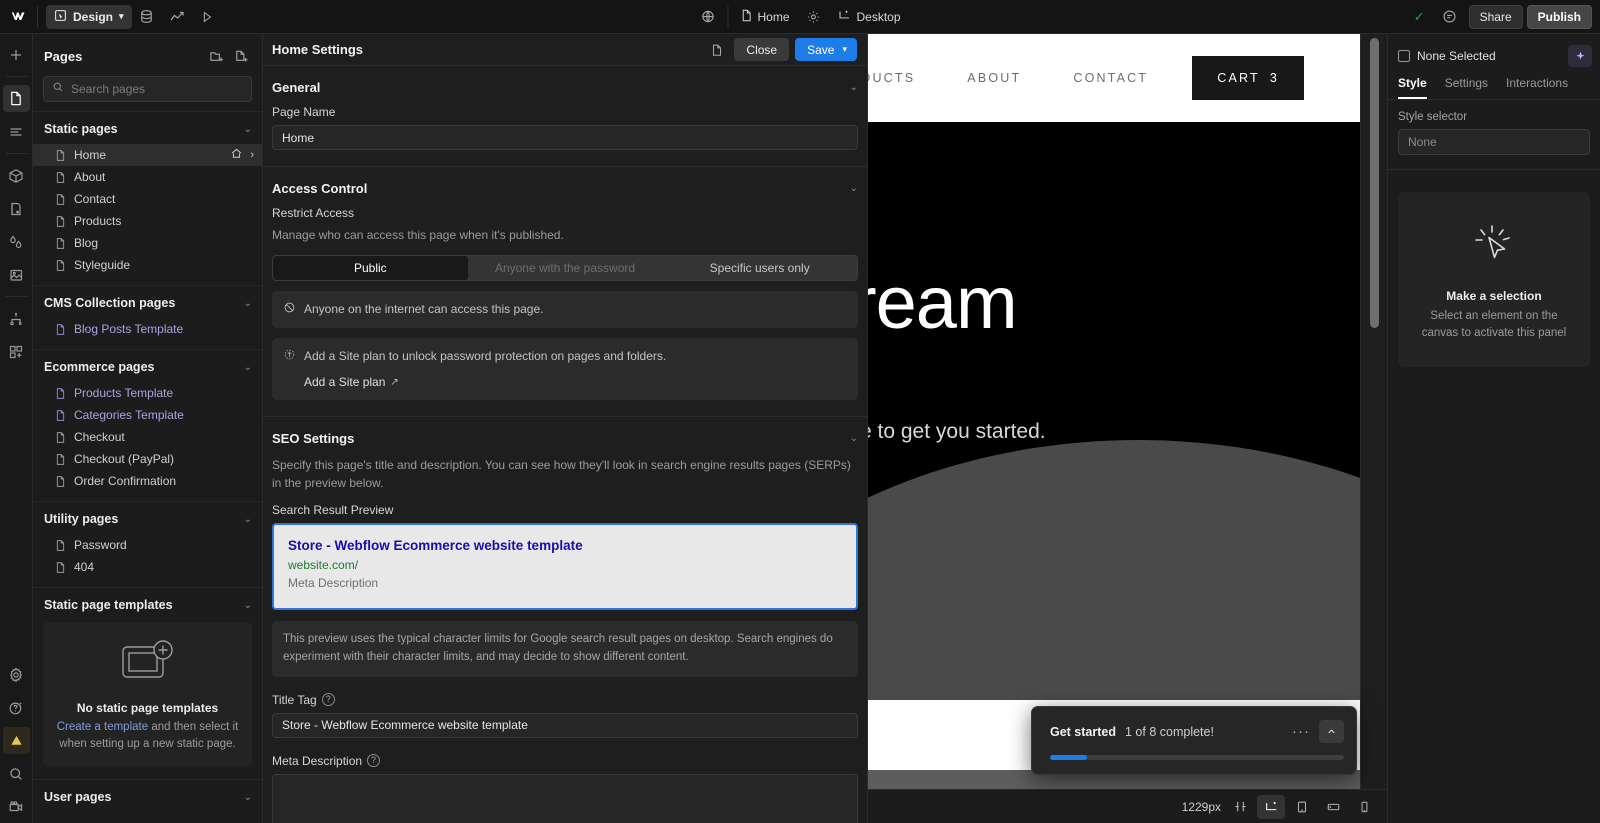 The height and width of the screenshot is (823, 1600). I want to click on page-item-404: 404, so click(147, 567).